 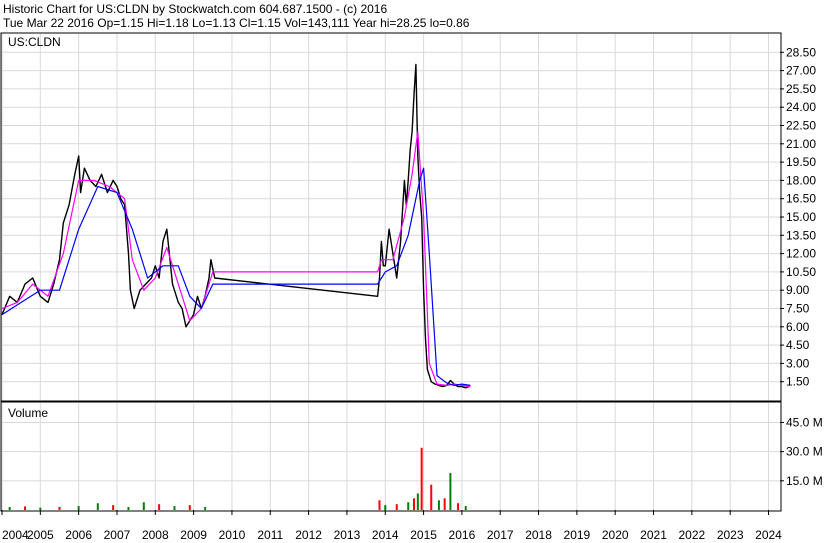 What do you see at coordinates (15, 535) in the screenshot?
I see `x-tick-label: 2004` at bounding box center [15, 535].